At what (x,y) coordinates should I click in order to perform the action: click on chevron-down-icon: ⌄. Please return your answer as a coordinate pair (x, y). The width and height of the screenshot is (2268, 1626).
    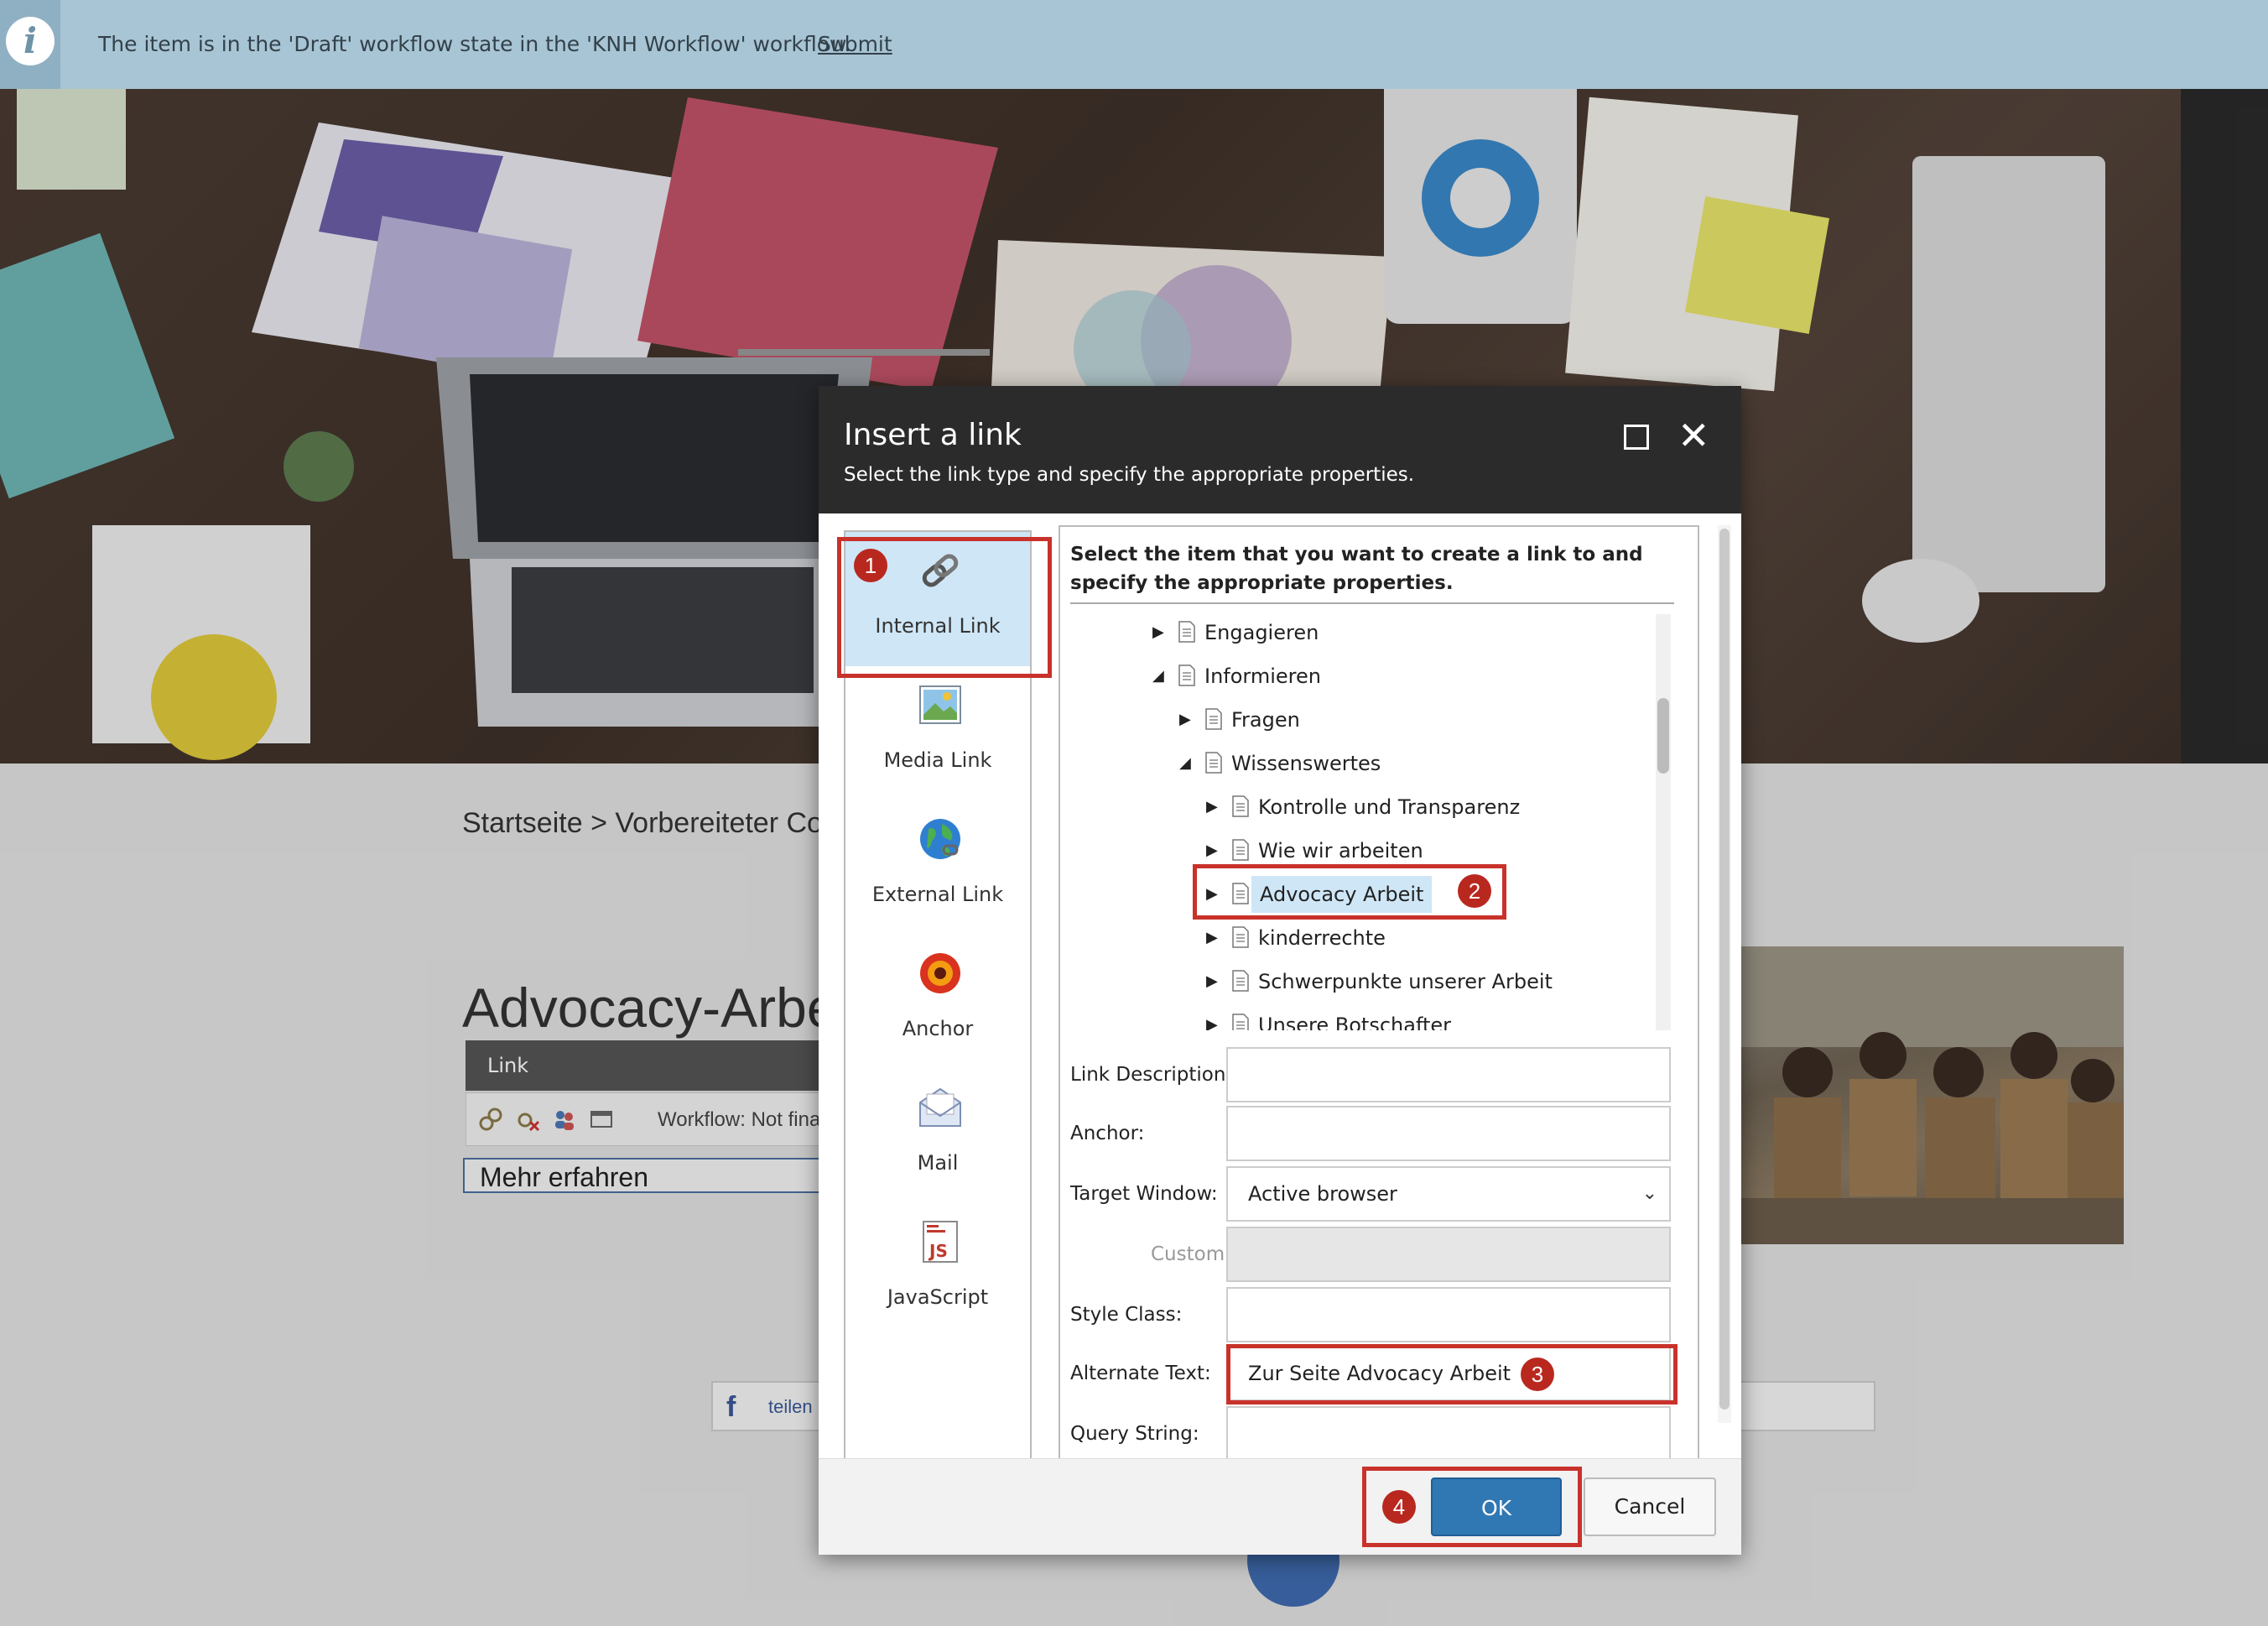
    Looking at the image, I should click on (1649, 1194).